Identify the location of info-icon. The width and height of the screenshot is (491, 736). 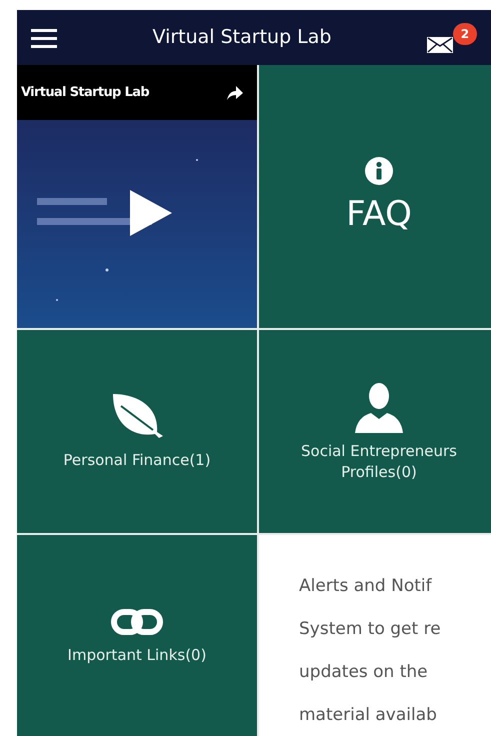
(379, 171).